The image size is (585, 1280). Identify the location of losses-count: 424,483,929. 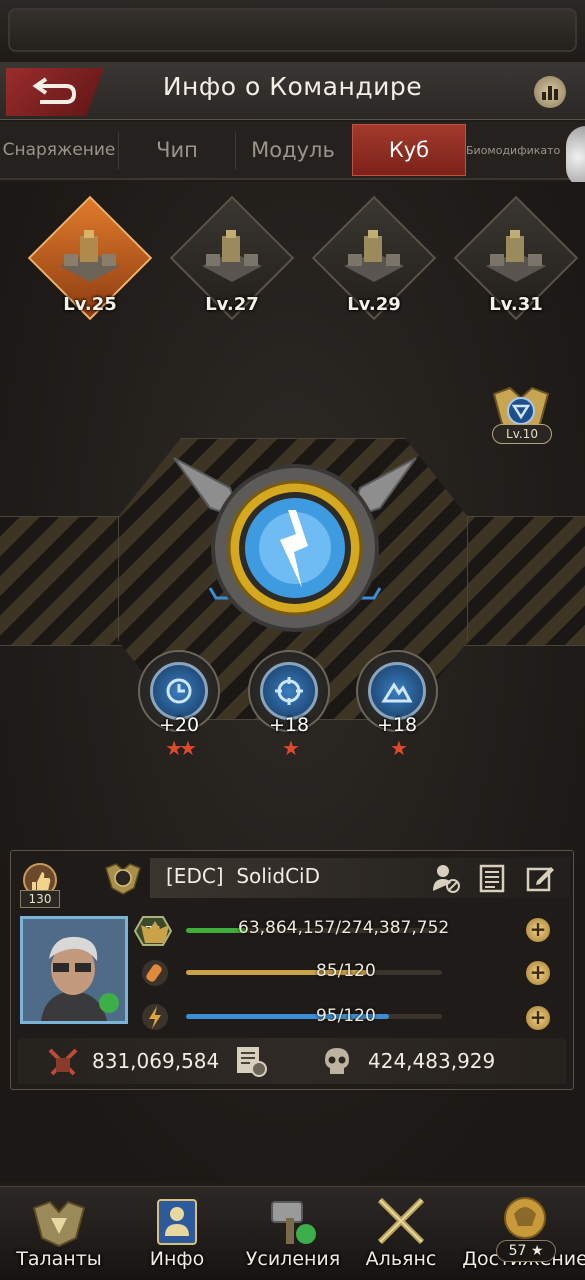
(432, 1061).